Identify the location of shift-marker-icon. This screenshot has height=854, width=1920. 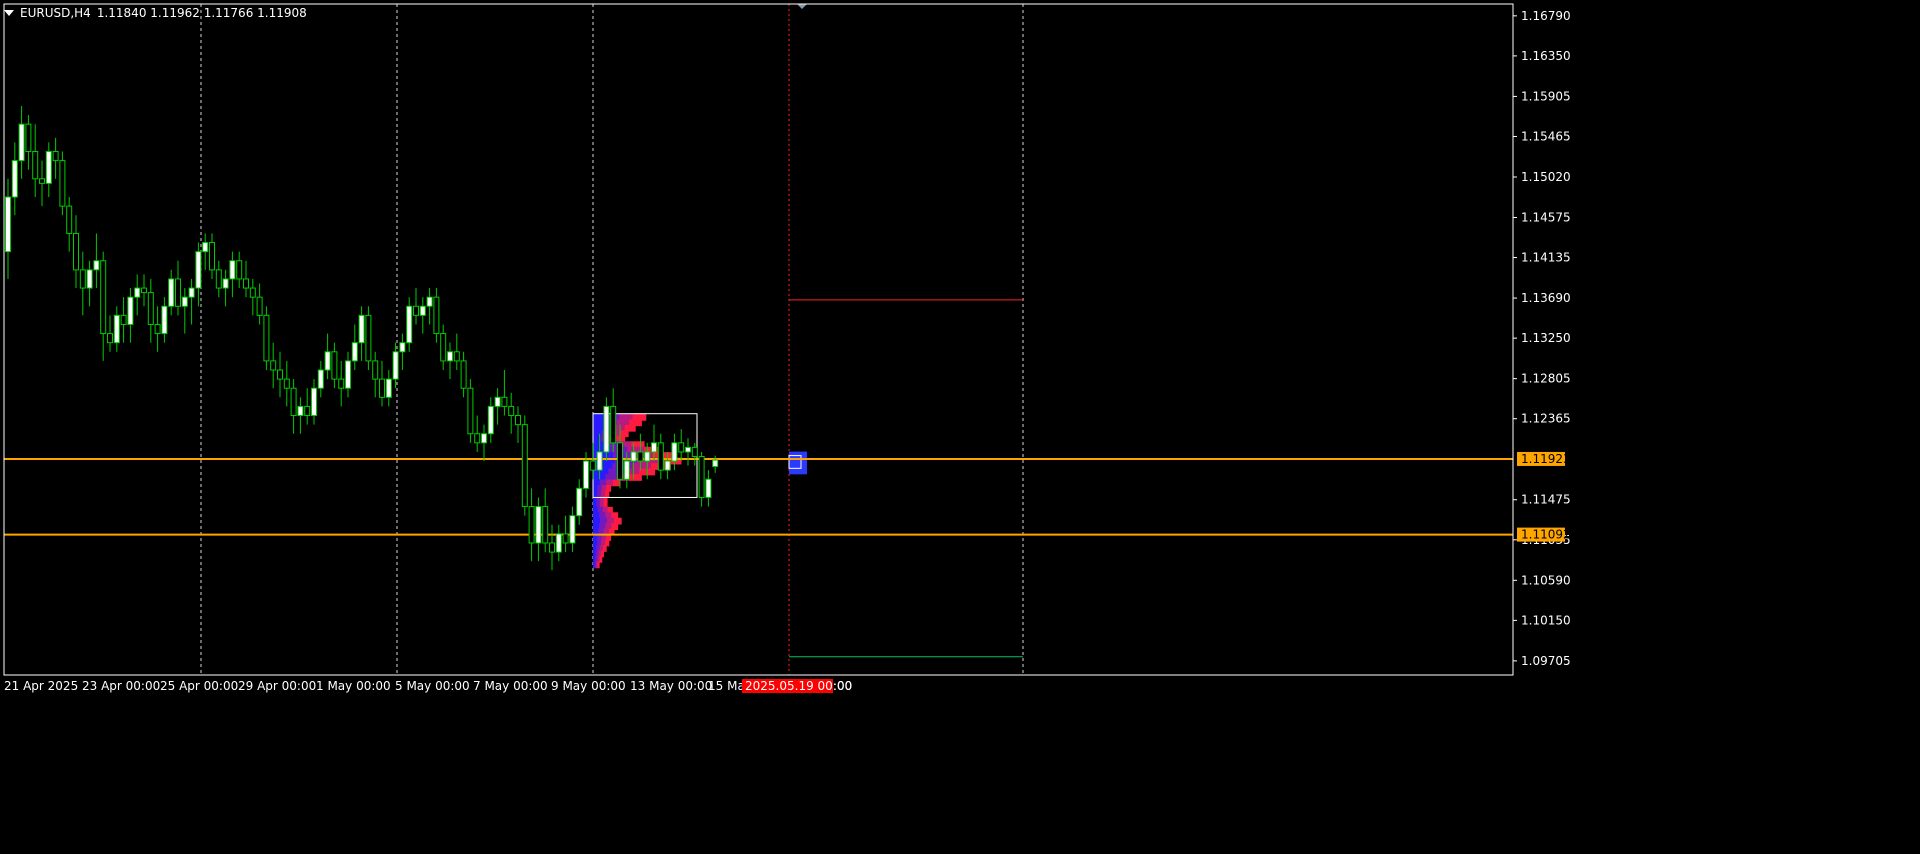
(802, 6).